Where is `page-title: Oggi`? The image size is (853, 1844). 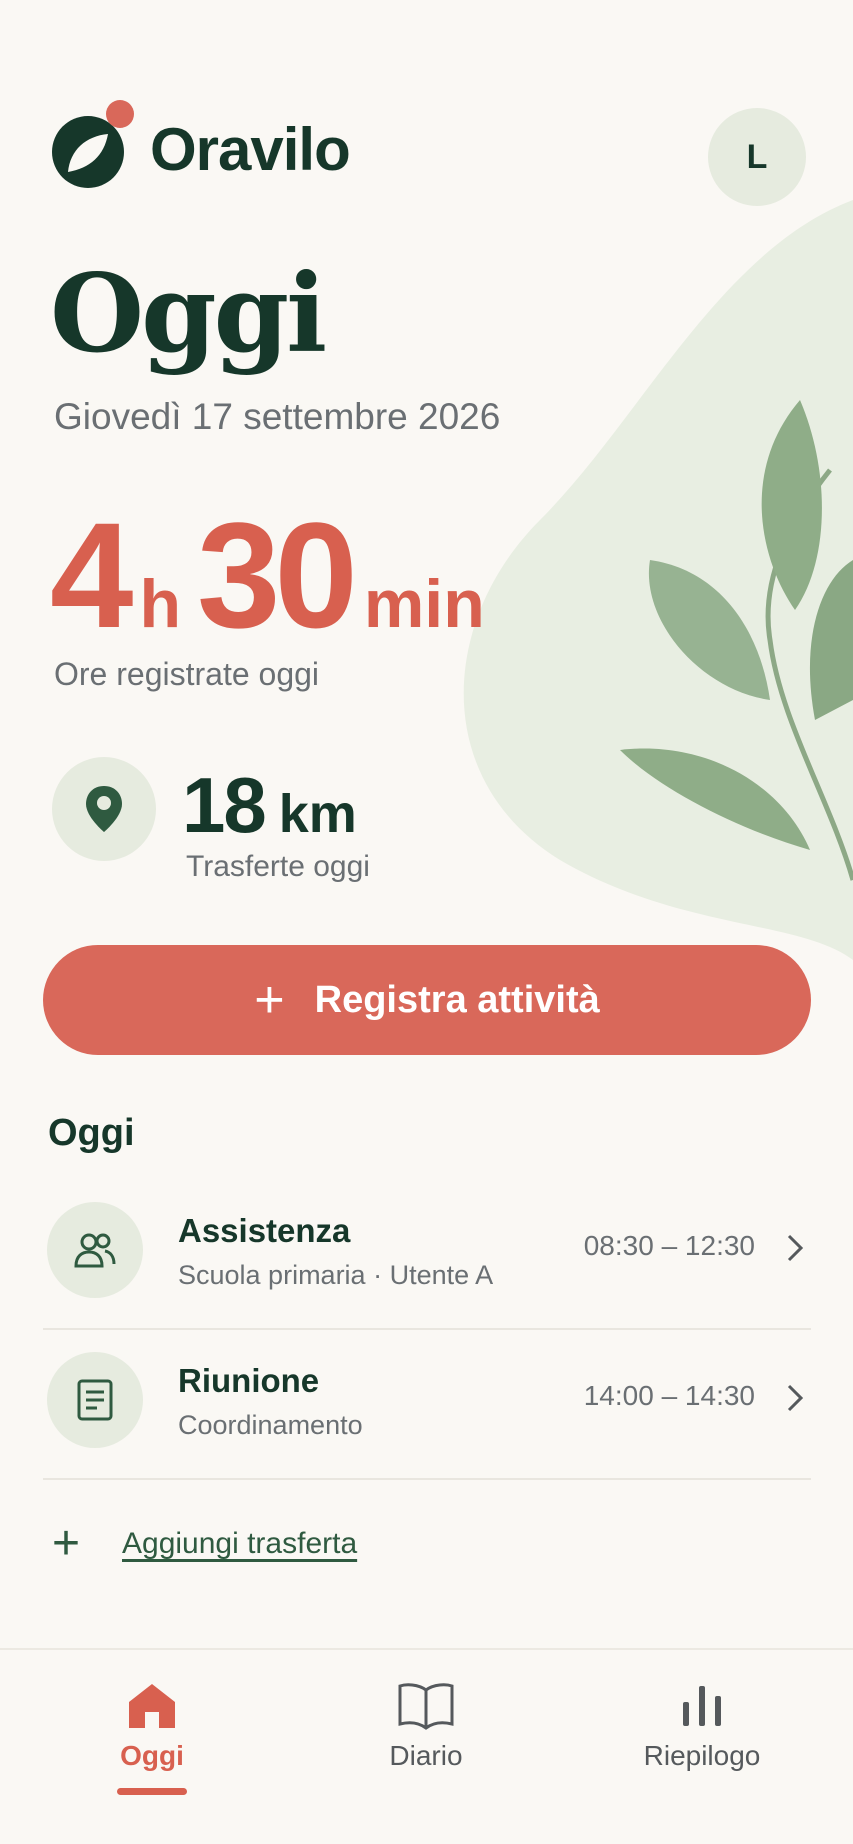
page-title: Oggi is located at coordinates (188, 314).